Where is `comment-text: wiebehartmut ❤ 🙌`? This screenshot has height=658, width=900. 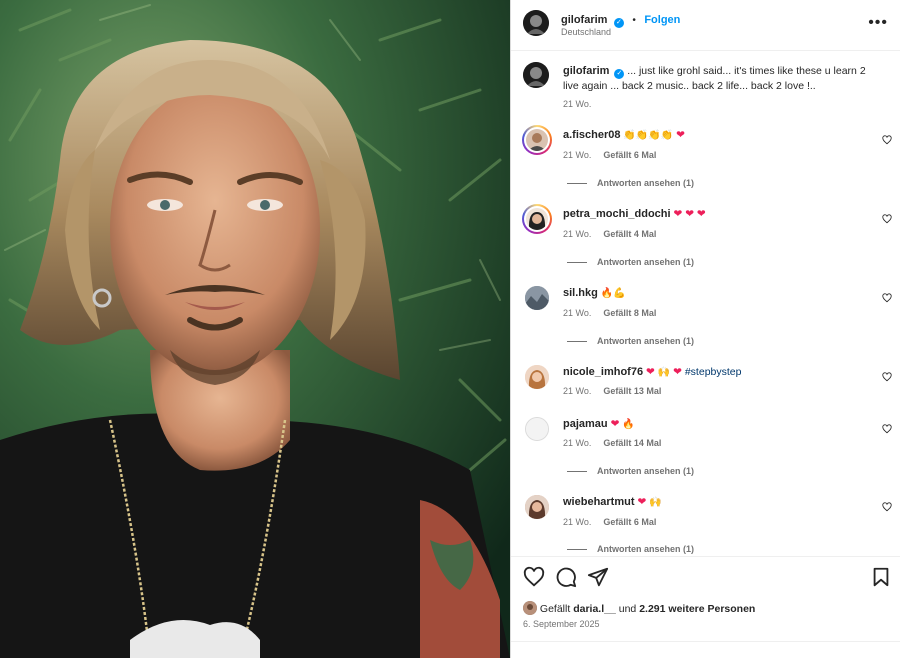 comment-text: wiebehartmut ❤ 🙌 is located at coordinates (612, 502).